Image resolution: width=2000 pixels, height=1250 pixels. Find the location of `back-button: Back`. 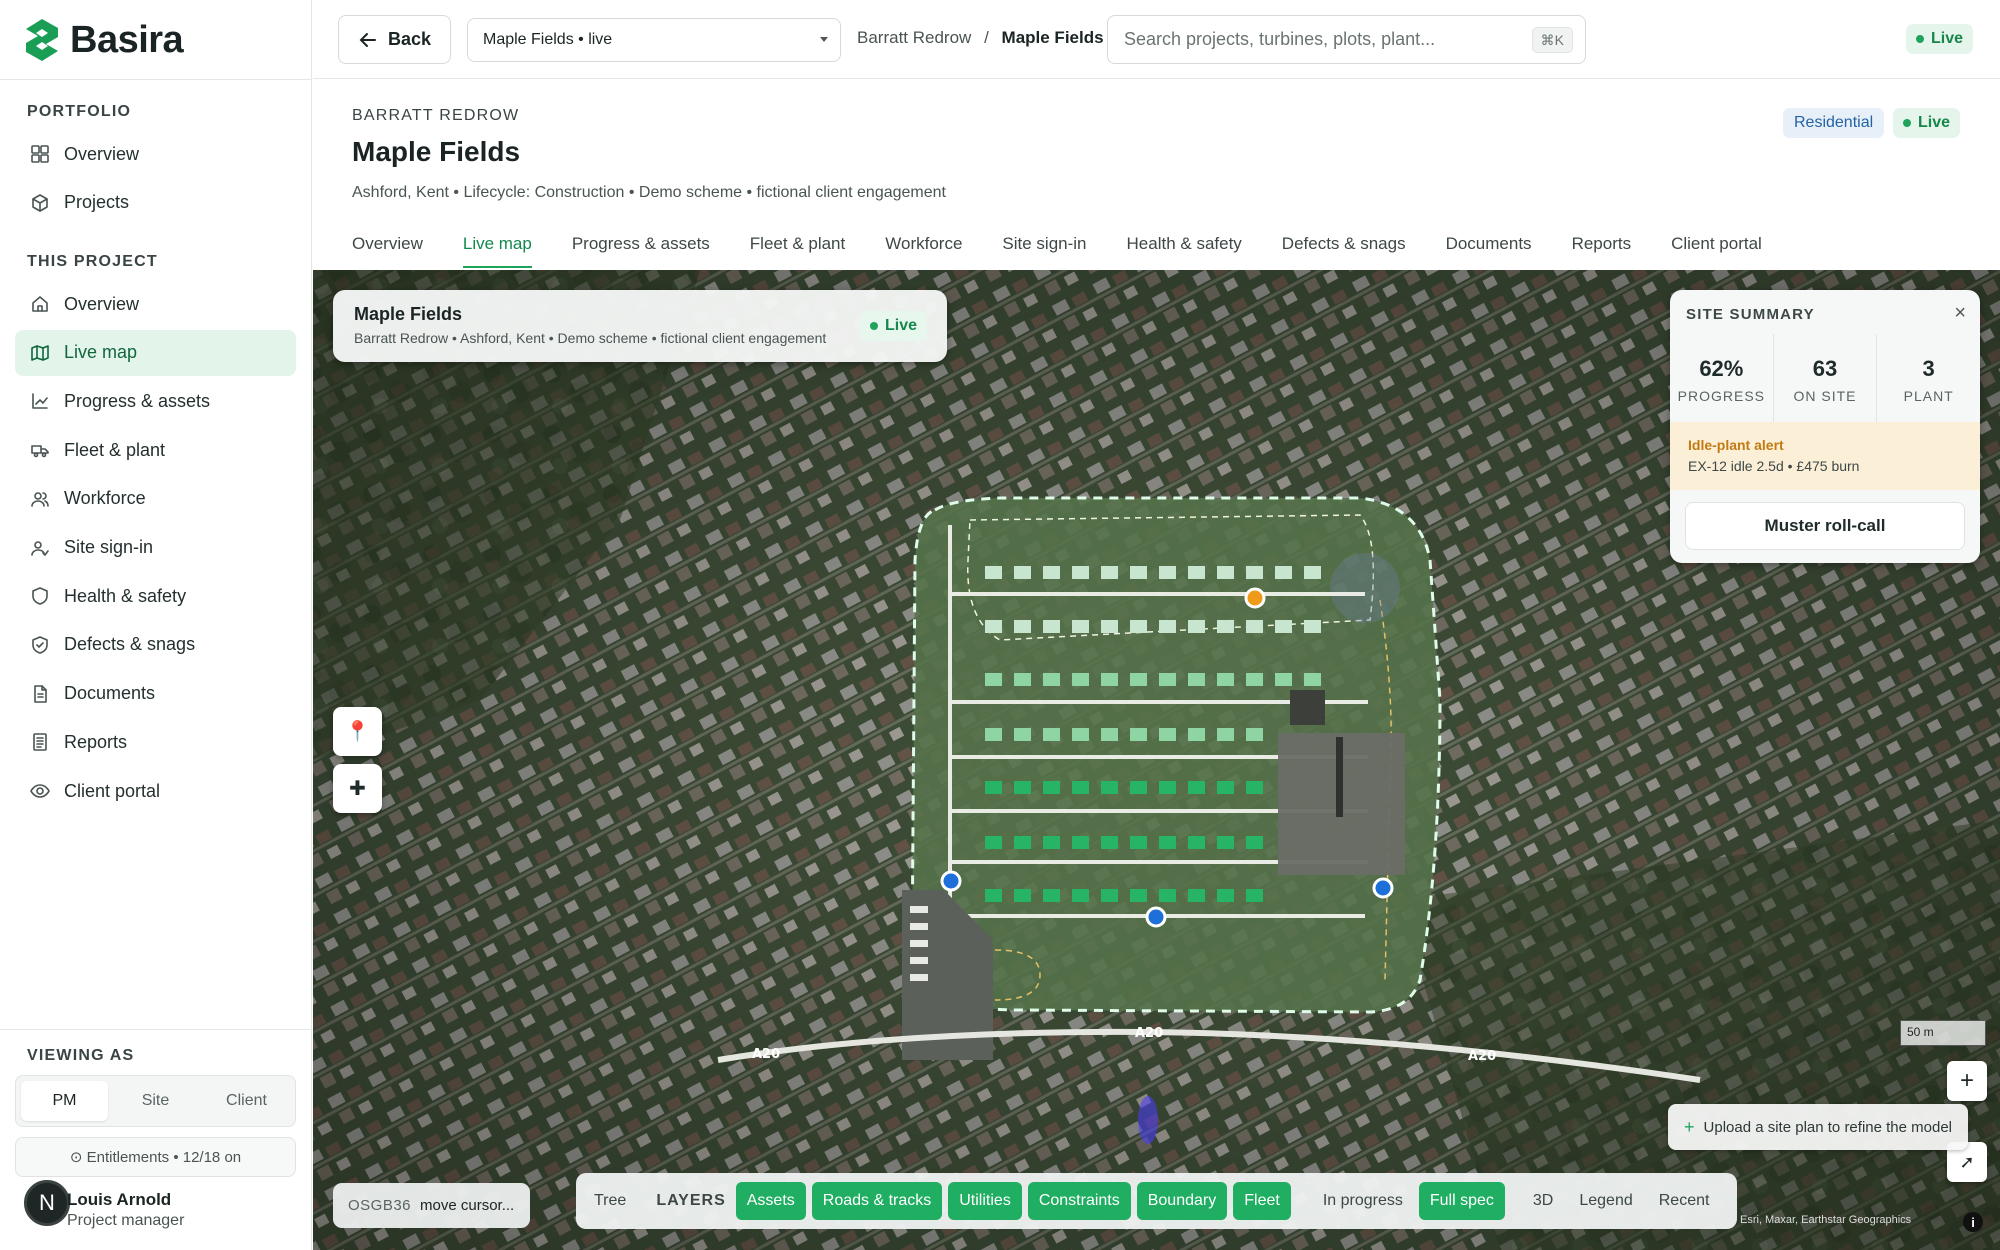

back-button: Back is located at coordinates (394, 39).